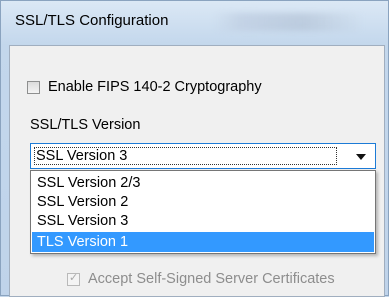 This screenshot has width=389, height=297. What do you see at coordinates (203, 242) in the screenshot?
I see `dropdown-option-tls-1: TLS Version 1` at bounding box center [203, 242].